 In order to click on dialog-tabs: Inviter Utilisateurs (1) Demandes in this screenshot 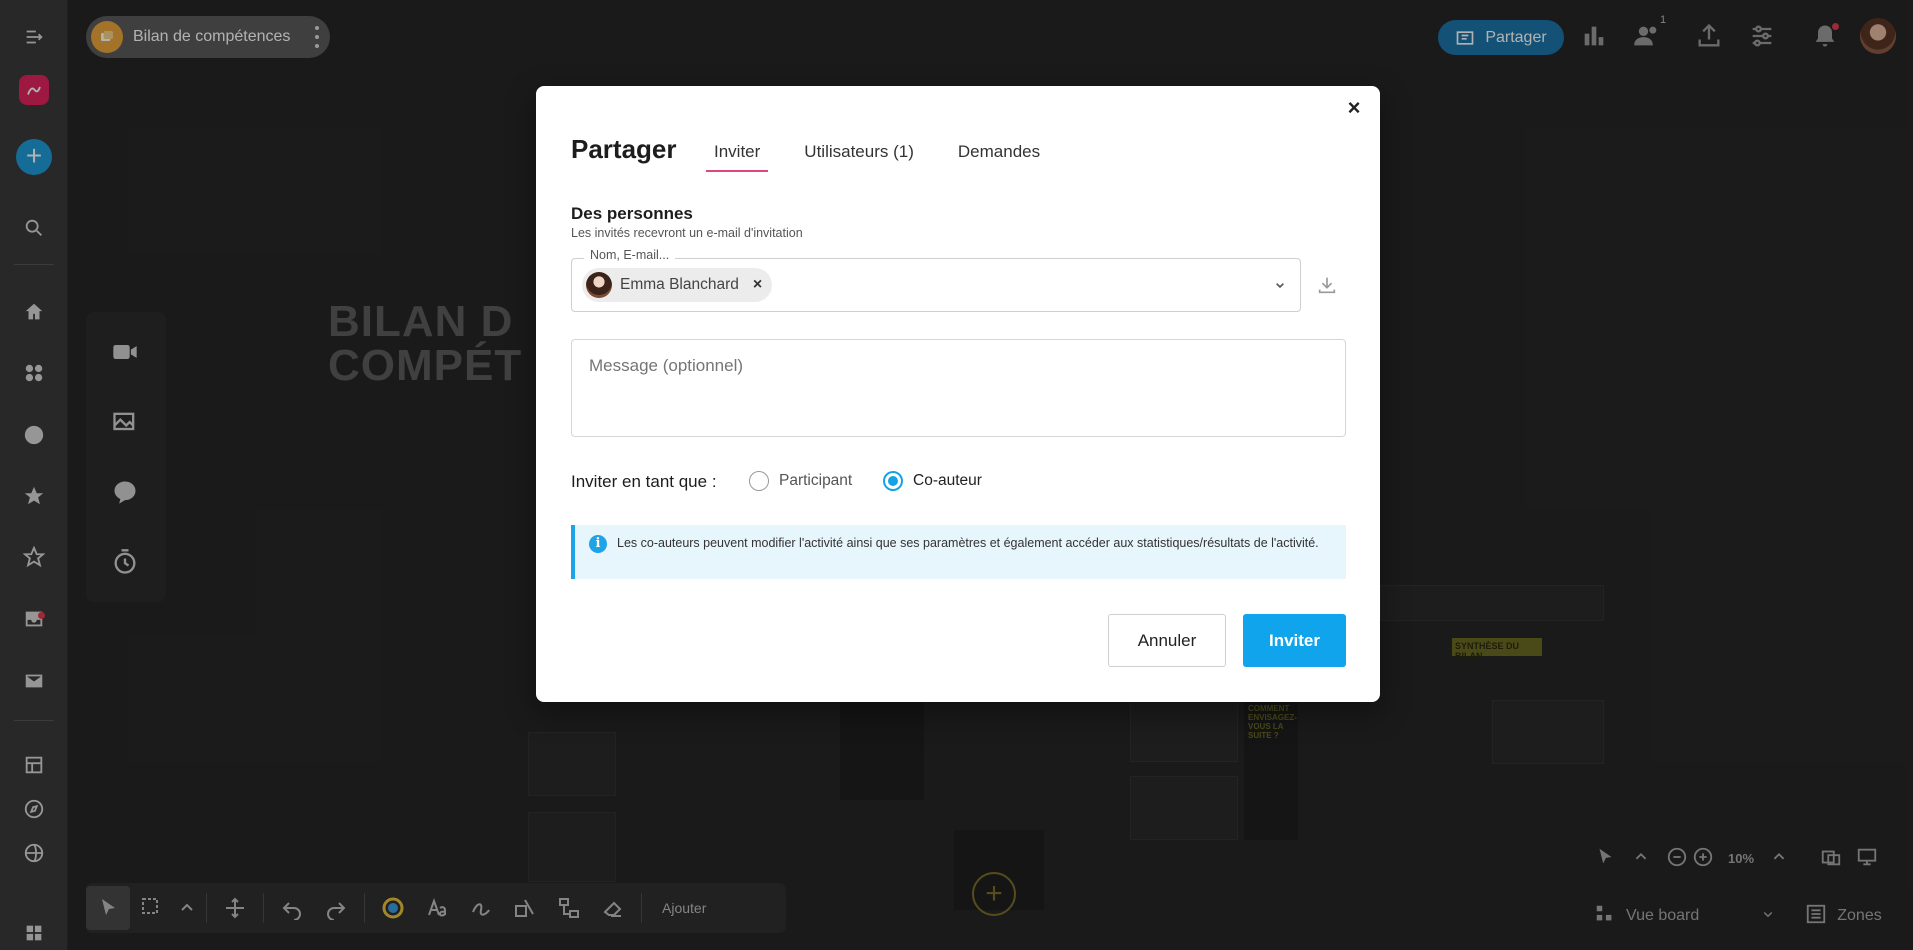, I will do `click(891, 156)`.